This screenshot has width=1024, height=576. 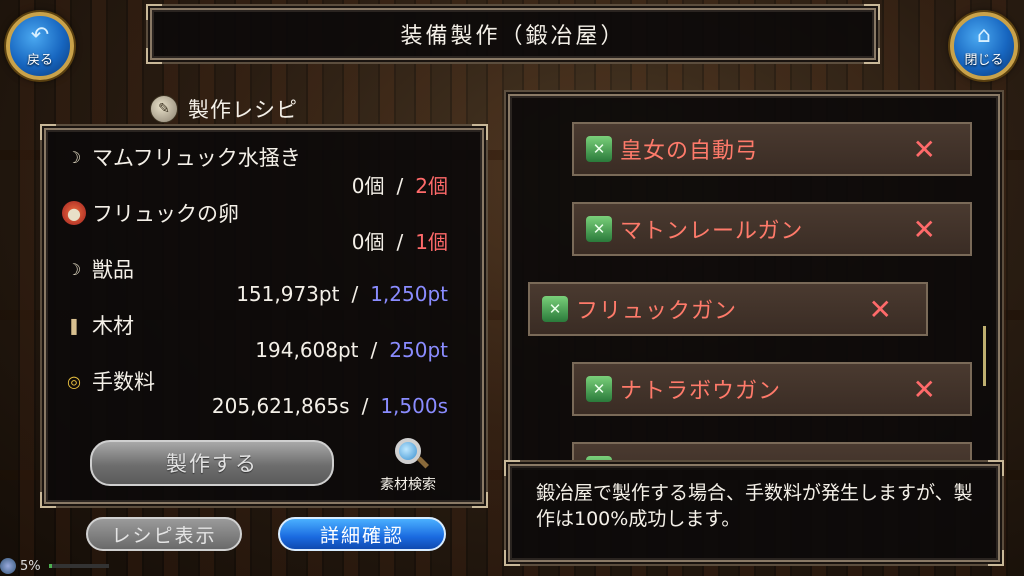 I want to click on list-item-name: 皇女の自動弓, so click(x=689, y=151).